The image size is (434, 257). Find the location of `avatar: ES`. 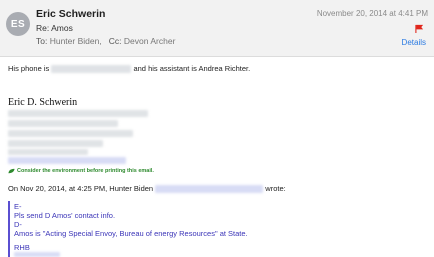

avatar: ES is located at coordinates (18, 24).